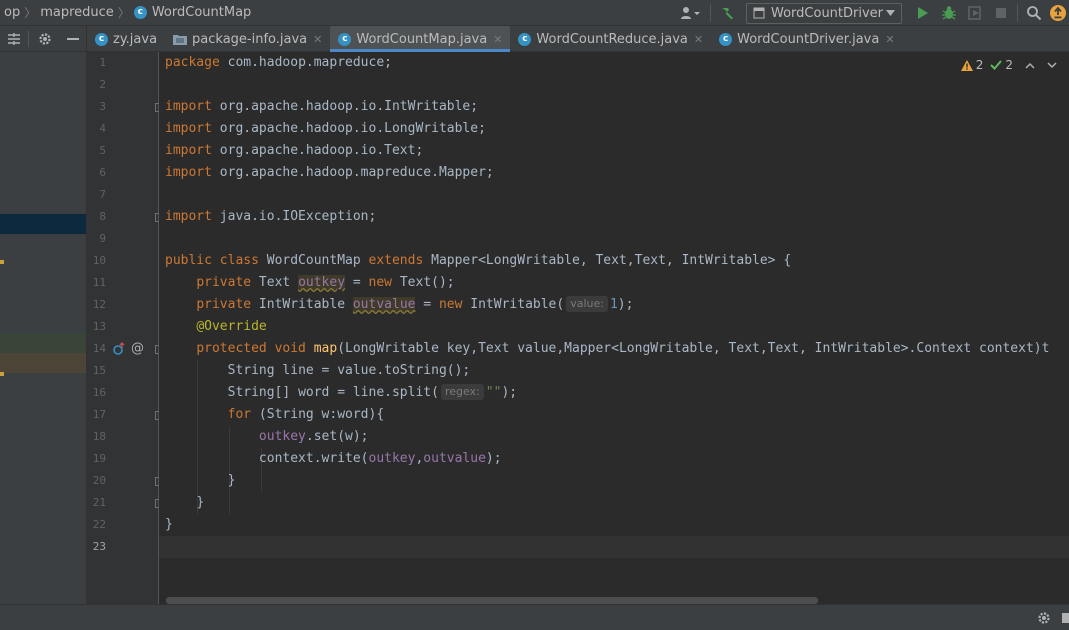  Describe the element at coordinates (99, 370) in the screenshot. I see `line-number: 15` at that location.